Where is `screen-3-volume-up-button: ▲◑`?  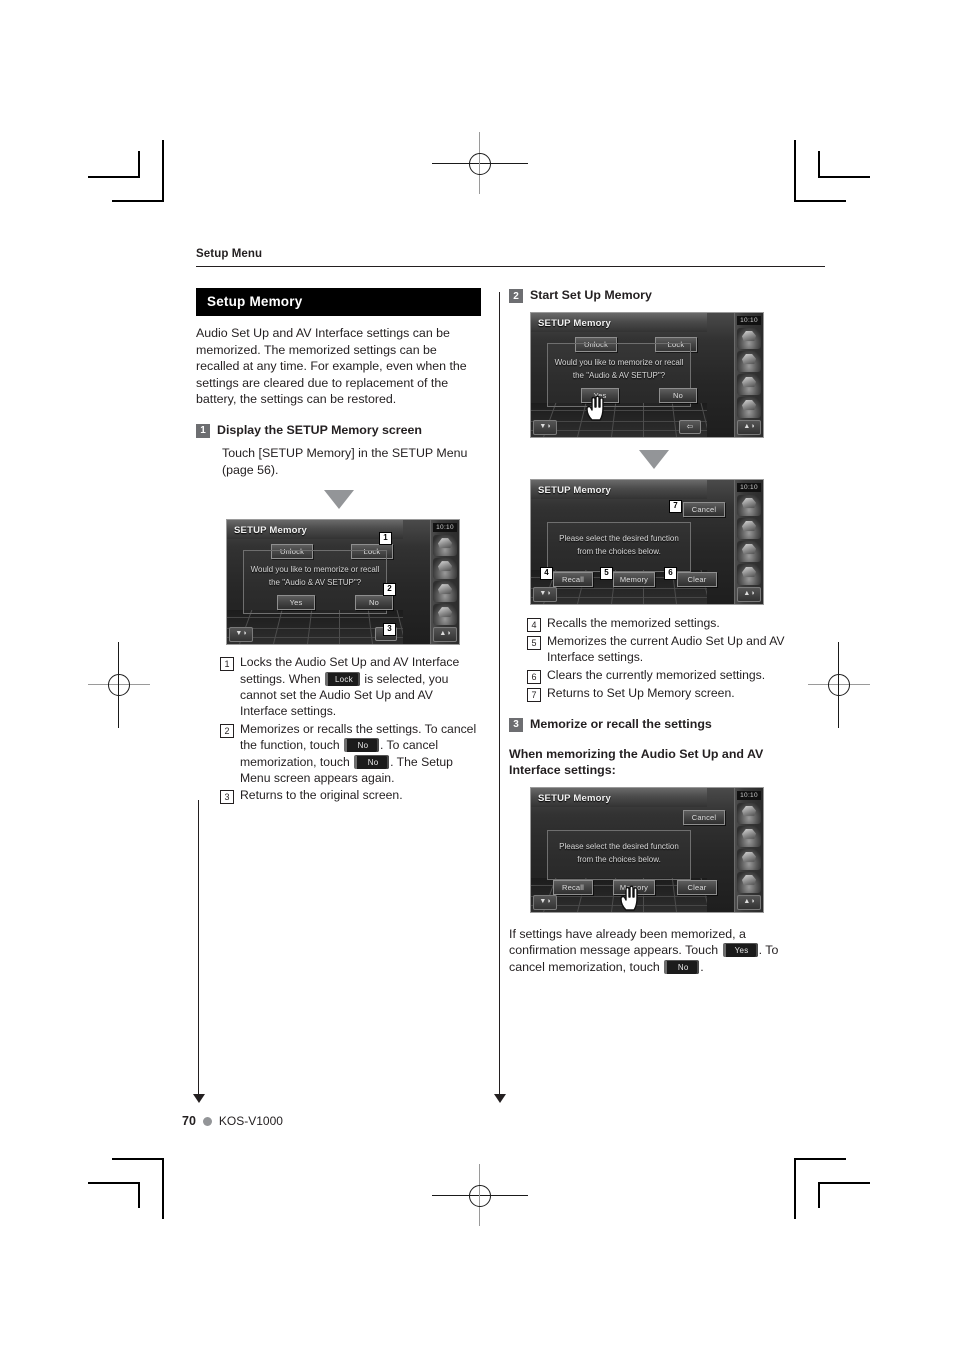
screen-3-volume-up-button: ▲◑ is located at coordinates (749, 594).